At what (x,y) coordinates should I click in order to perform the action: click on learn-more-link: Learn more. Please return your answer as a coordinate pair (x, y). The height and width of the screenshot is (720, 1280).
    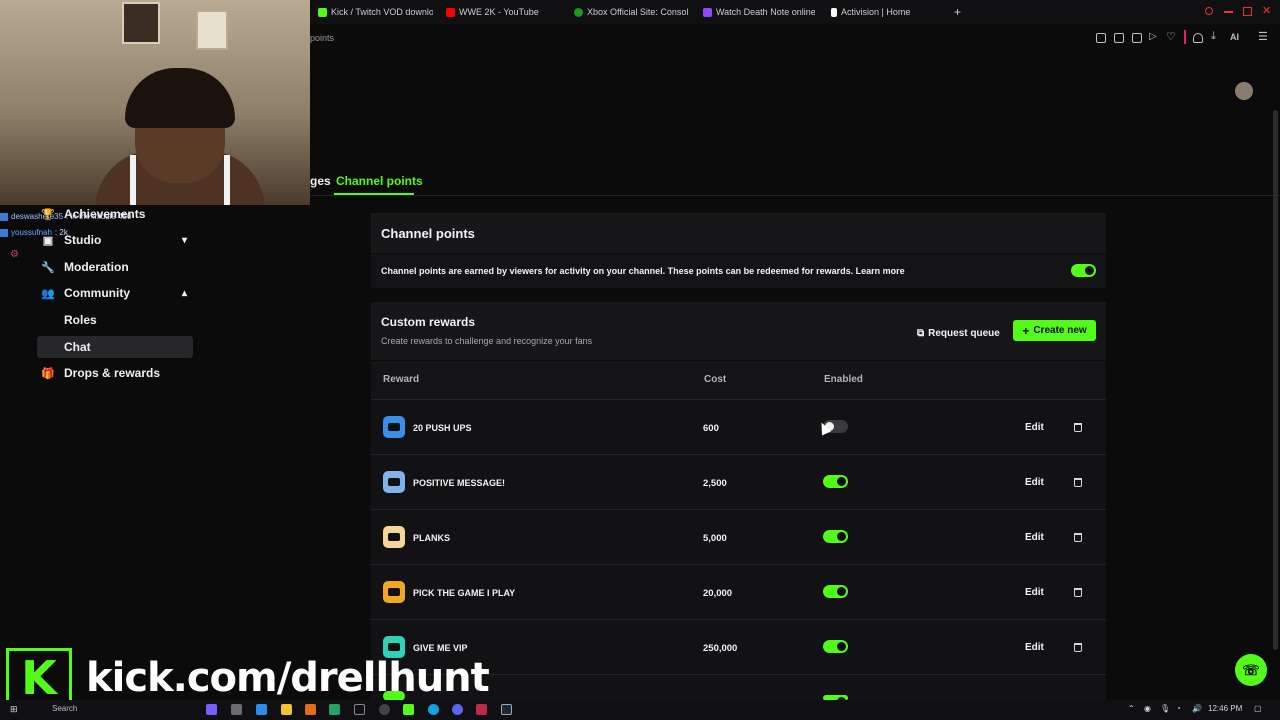
    Looking at the image, I should click on (880, 271).